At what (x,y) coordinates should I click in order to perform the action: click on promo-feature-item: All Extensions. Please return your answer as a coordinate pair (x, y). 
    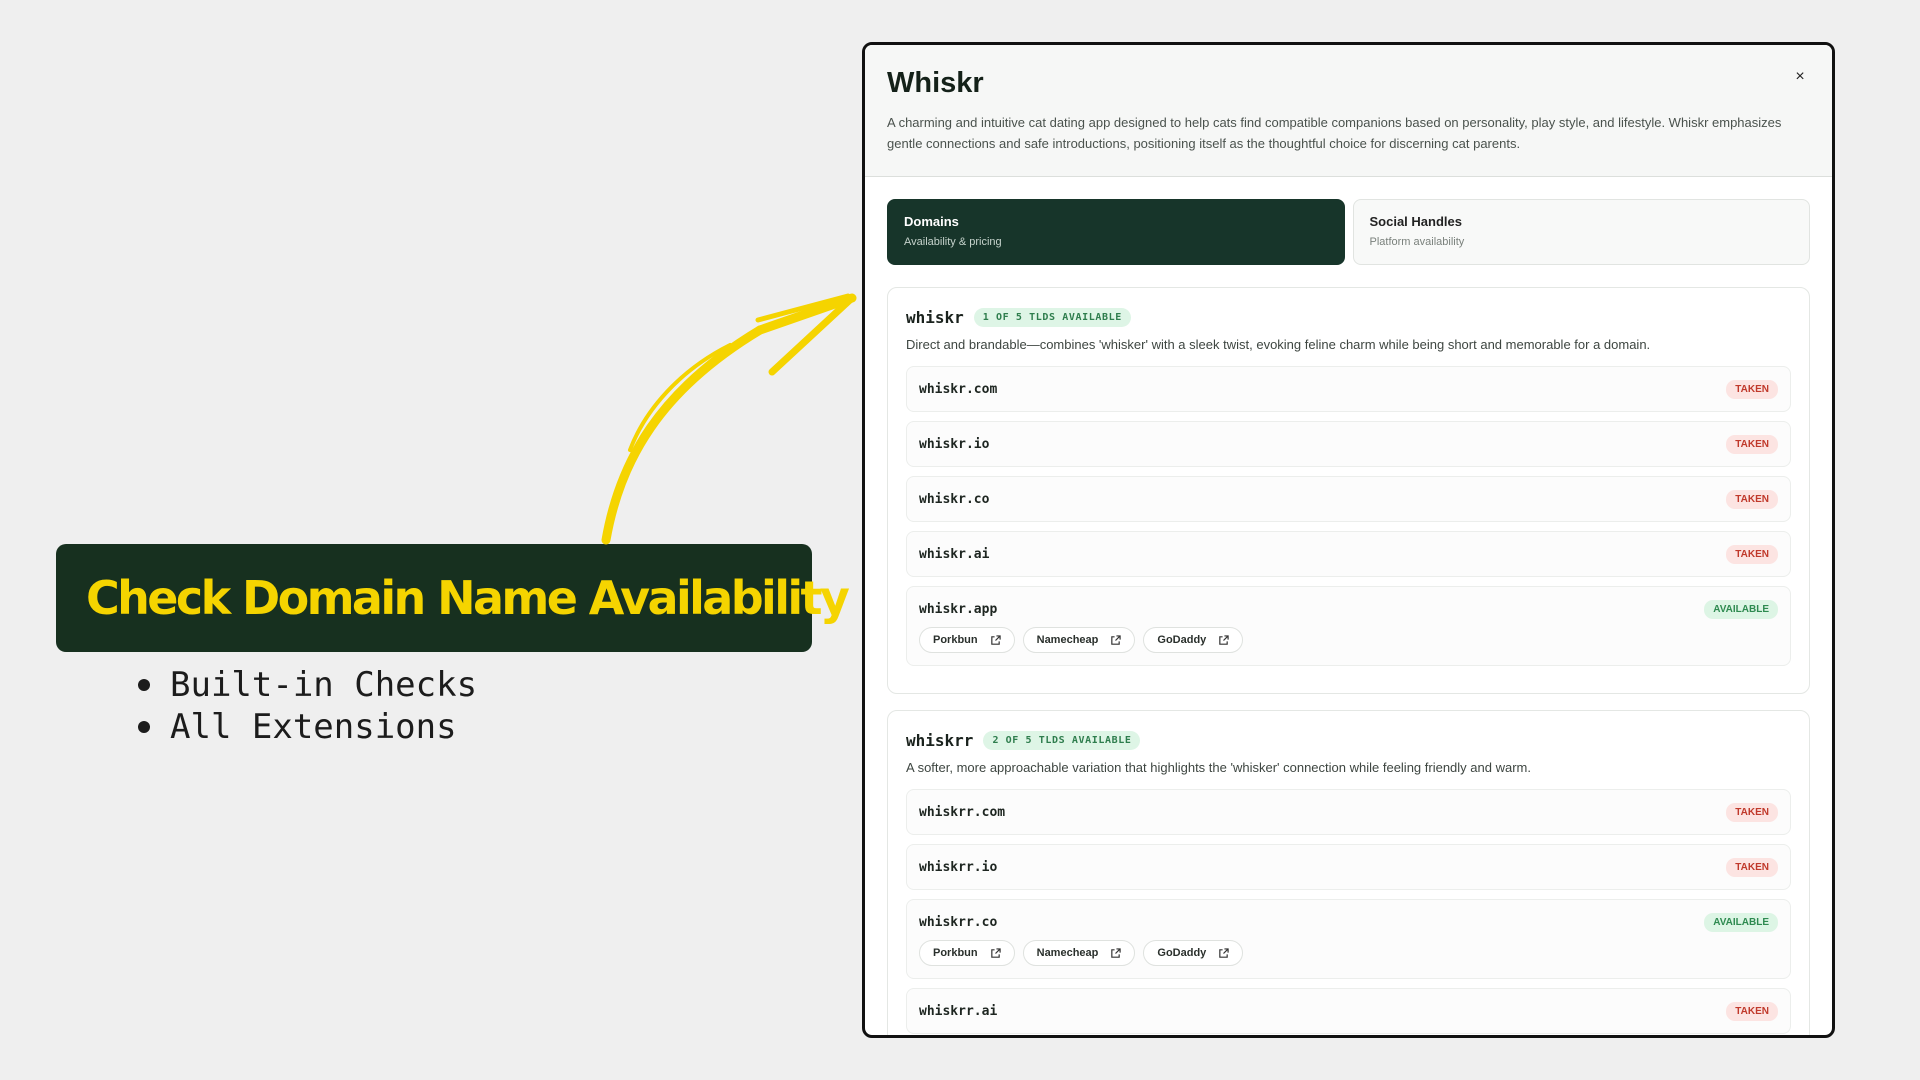
    Looking at the image, I should click on (307, 727).